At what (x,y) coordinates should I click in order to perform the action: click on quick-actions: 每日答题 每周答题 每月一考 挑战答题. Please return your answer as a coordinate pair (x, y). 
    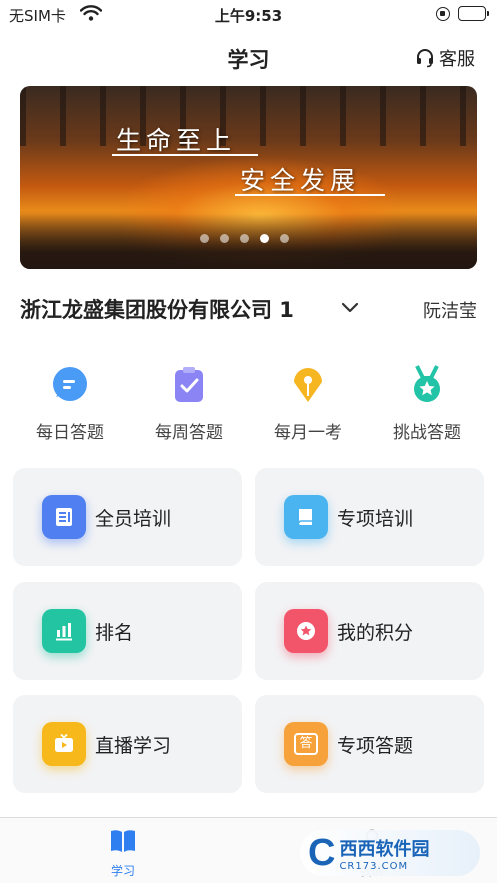
    Looking at the image, I should click on (248, 404).